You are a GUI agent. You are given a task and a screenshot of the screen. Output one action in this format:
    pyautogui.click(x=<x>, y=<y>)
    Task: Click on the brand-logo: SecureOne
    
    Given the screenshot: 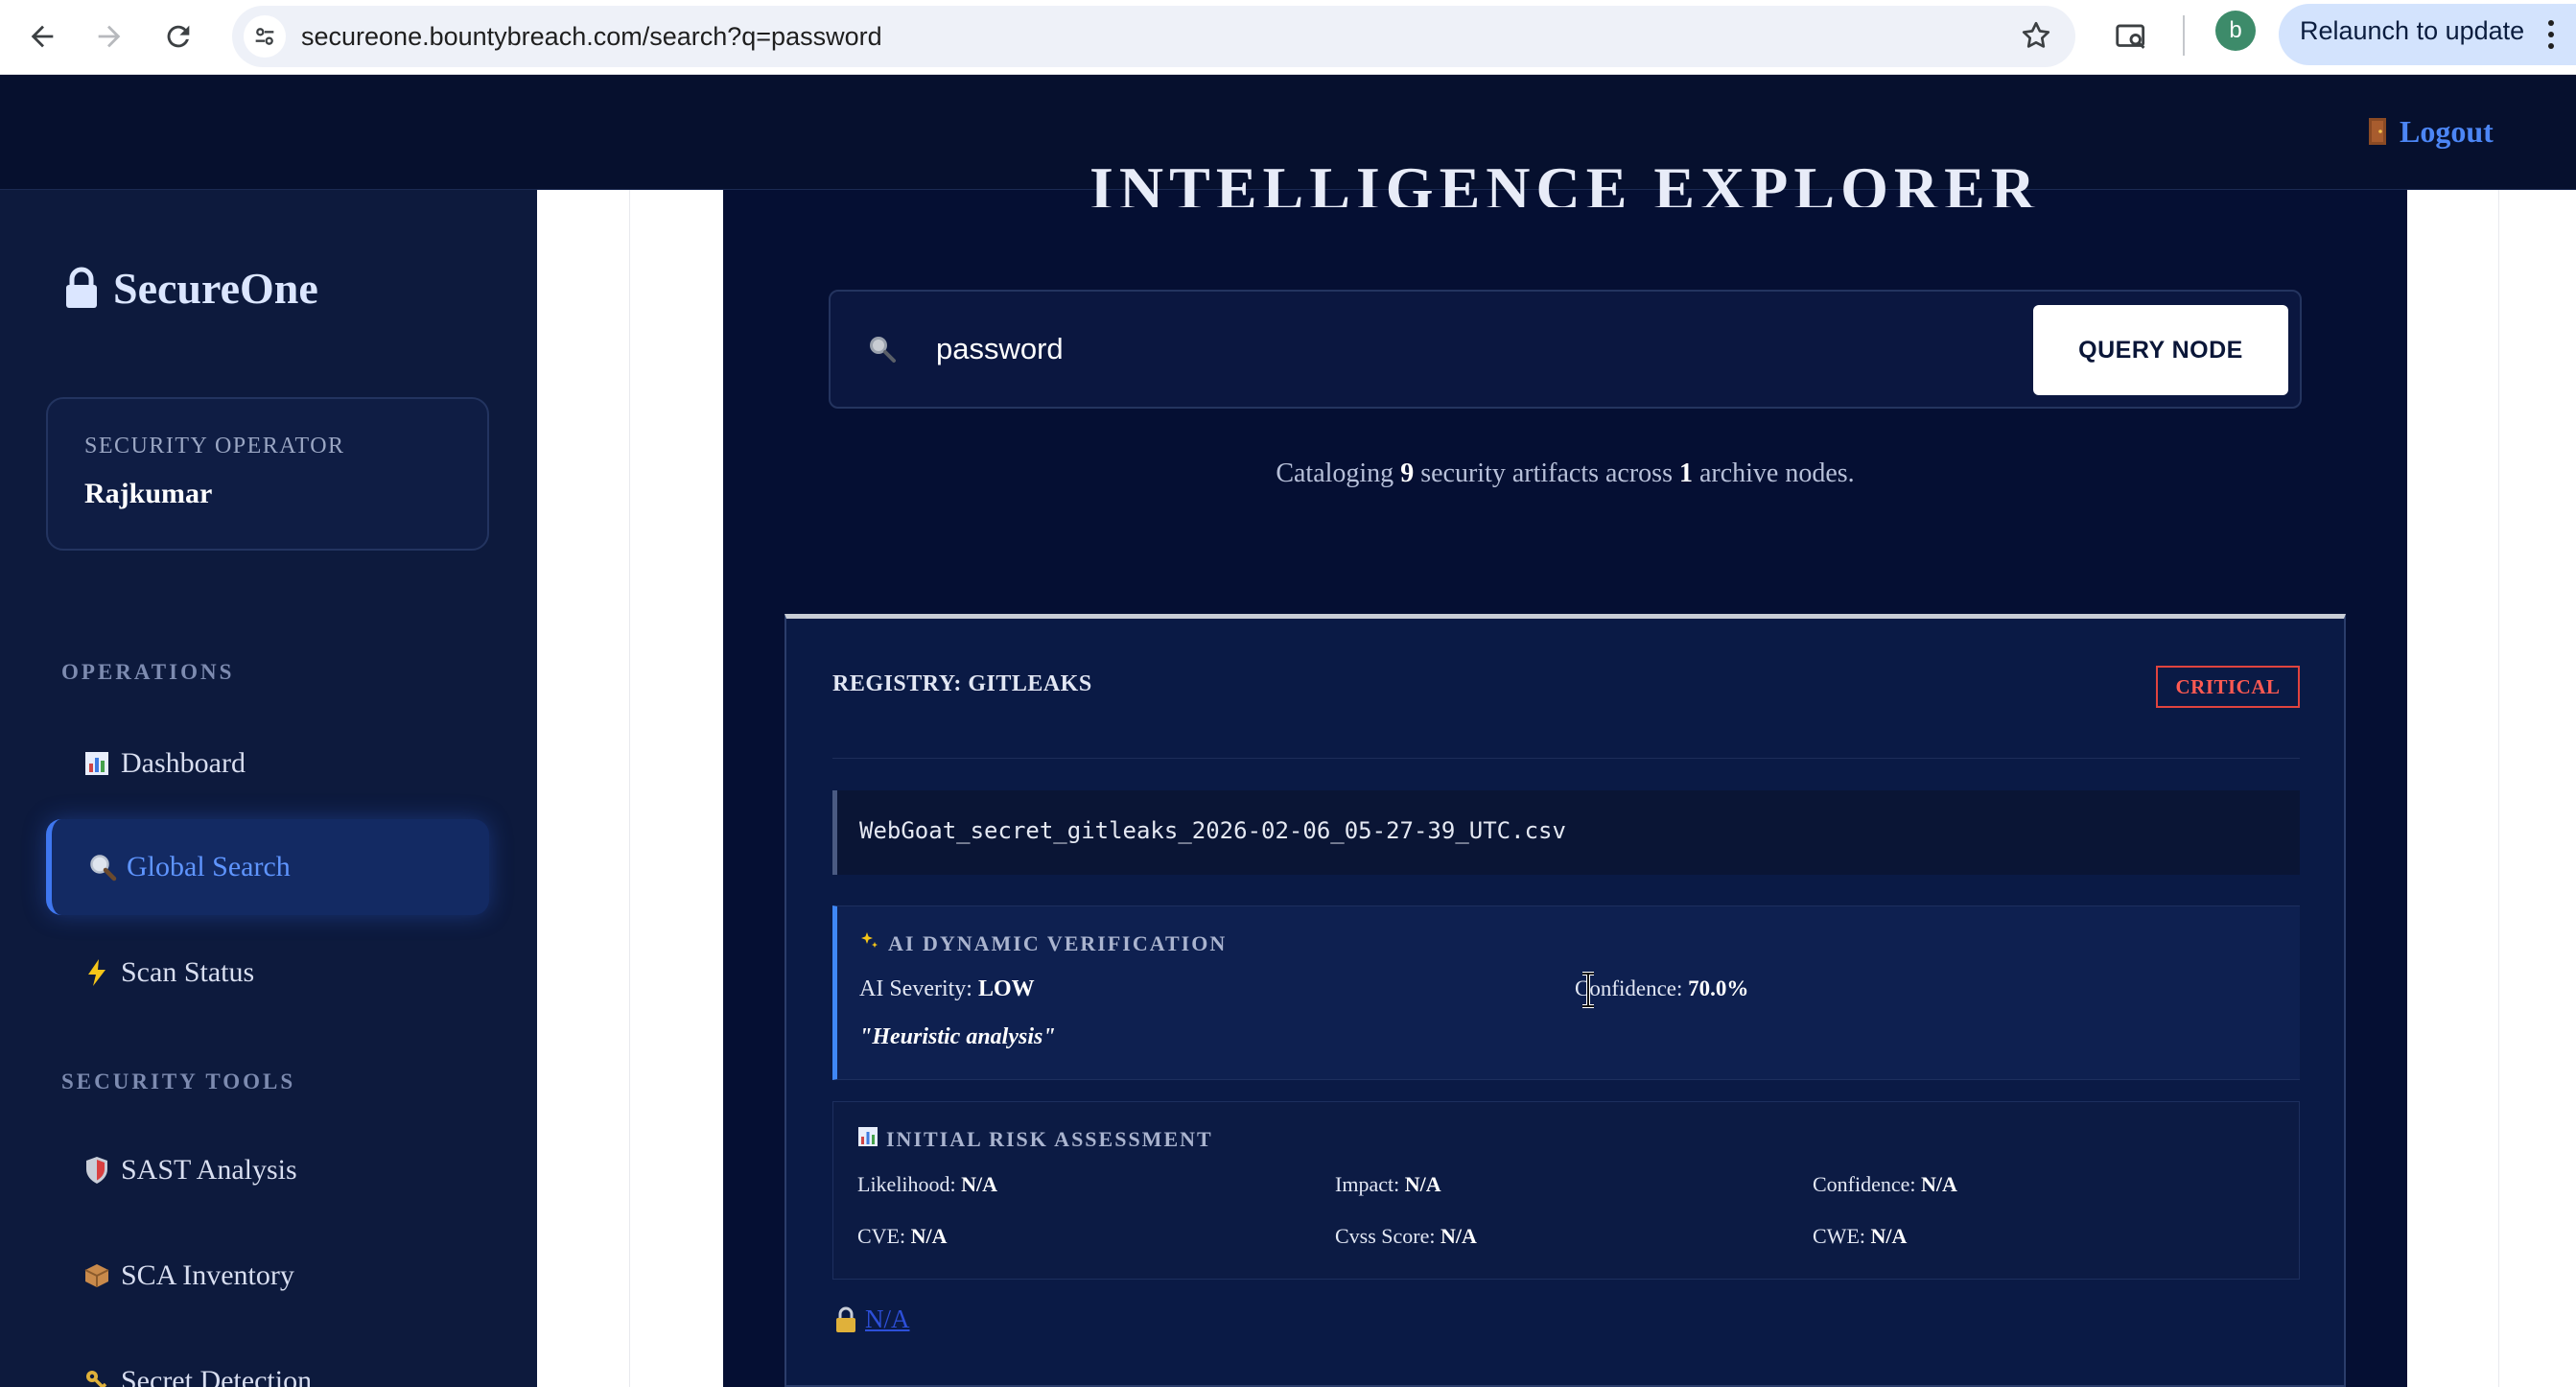 What is the action you would take?
    pyautogui.click(x=190, y=288)
    